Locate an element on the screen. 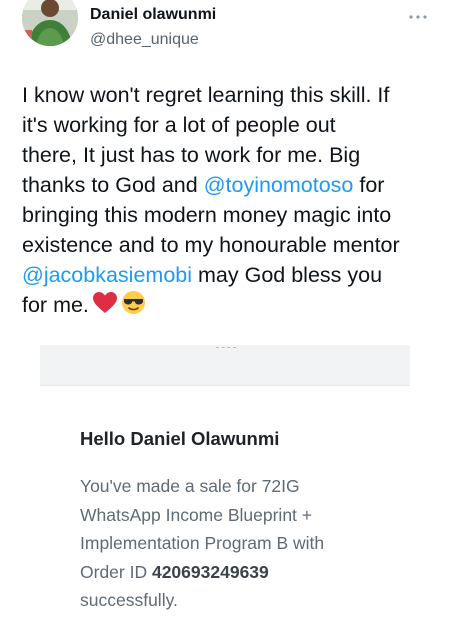 Image resolution: width=450 pixels, height=636 pixels. email-body-line: Order ID 420693249639 is located at coordinates (240, 572).